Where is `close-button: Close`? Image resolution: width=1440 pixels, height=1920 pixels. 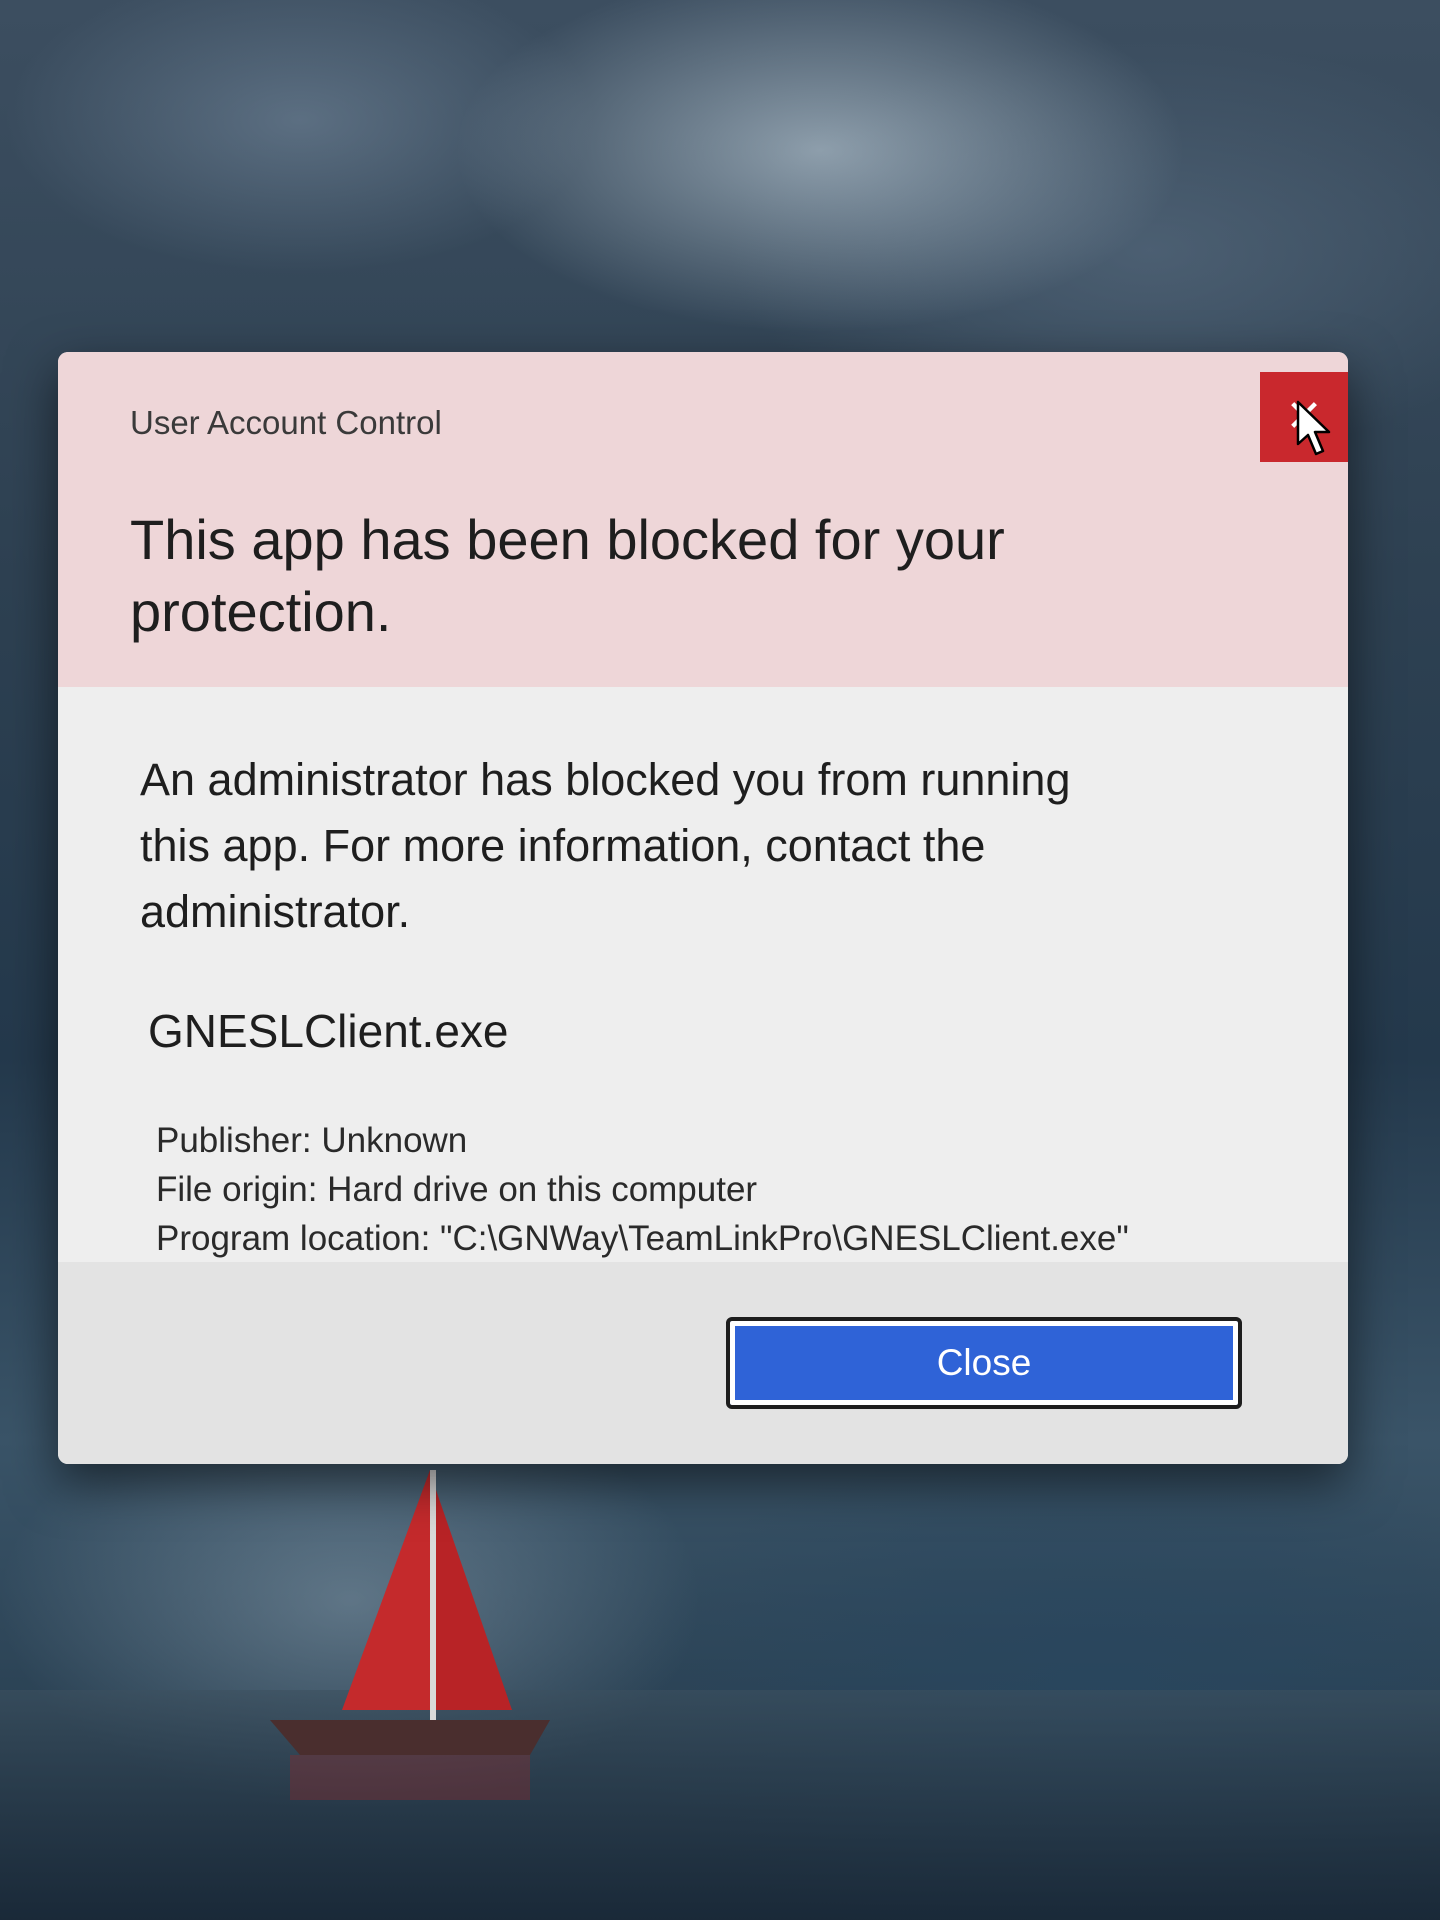
close-button: Close is located at coordinates (984, 1363).